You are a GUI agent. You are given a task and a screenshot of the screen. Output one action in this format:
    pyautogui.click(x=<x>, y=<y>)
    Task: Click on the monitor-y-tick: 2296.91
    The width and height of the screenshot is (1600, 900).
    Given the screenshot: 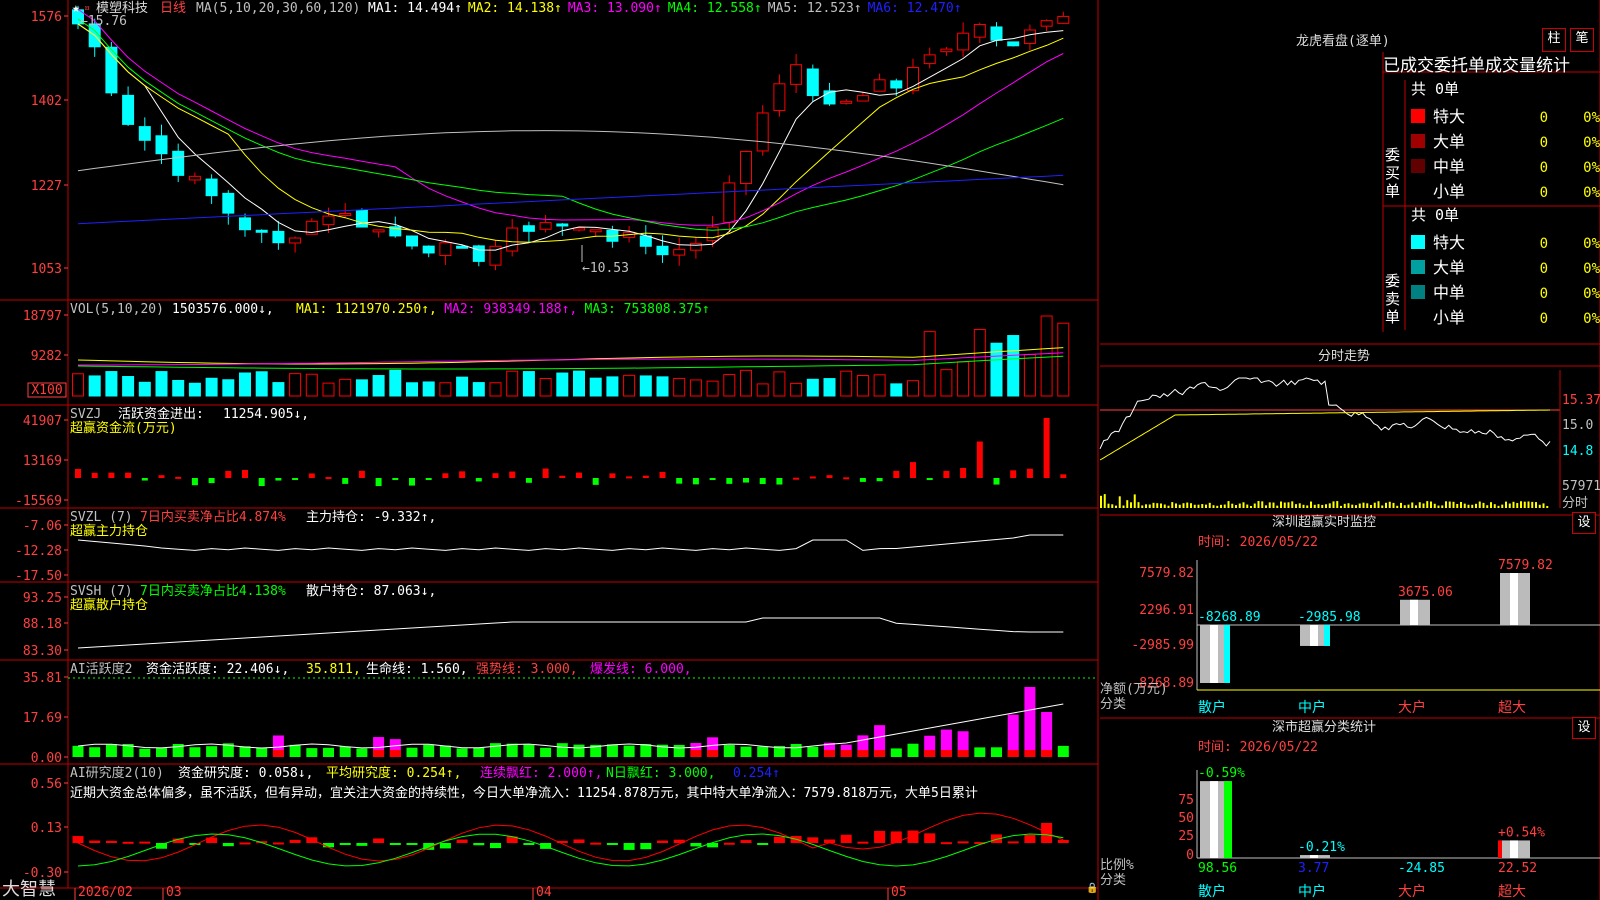 What is the action you would take?
    pyautogui.click(x=1166, y=610)
    